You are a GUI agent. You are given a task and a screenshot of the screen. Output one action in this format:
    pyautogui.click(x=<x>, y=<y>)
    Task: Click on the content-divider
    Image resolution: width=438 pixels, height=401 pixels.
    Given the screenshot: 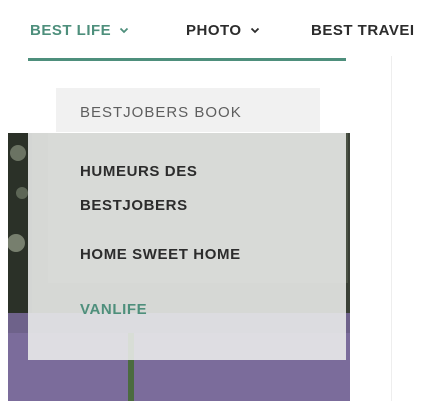 What is the action you would take?
    pyautogui.click(x=391, y=228)
    